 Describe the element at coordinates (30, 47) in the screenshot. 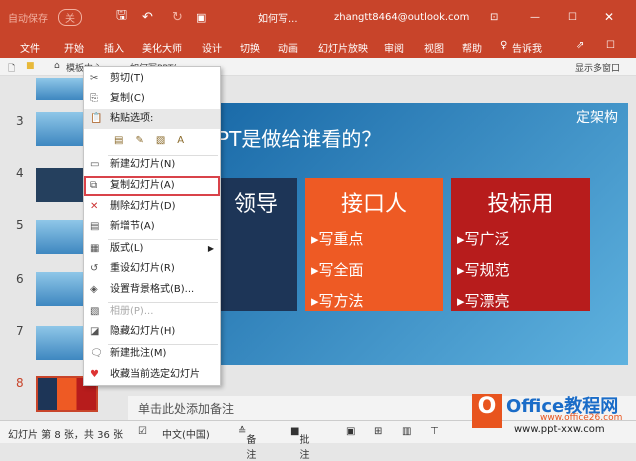

I see `tab-file: 文件` at that location.